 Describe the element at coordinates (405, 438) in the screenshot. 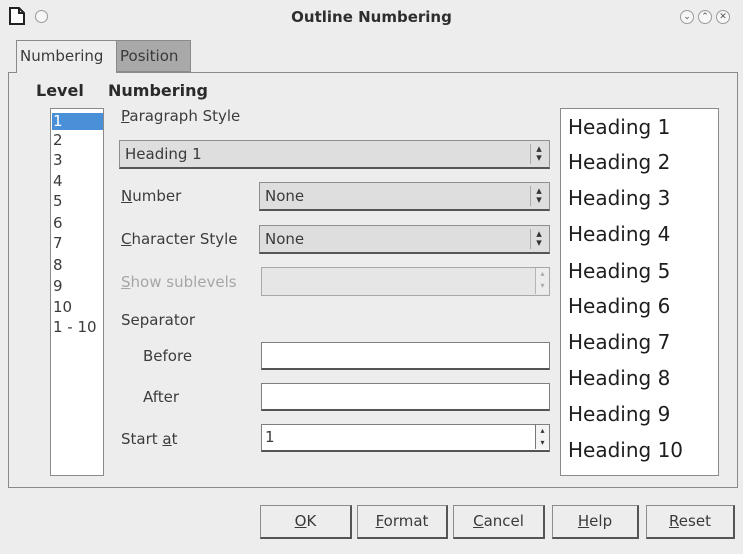

I see `start-at-spinbox: 1 ▴ ▾` at that location.